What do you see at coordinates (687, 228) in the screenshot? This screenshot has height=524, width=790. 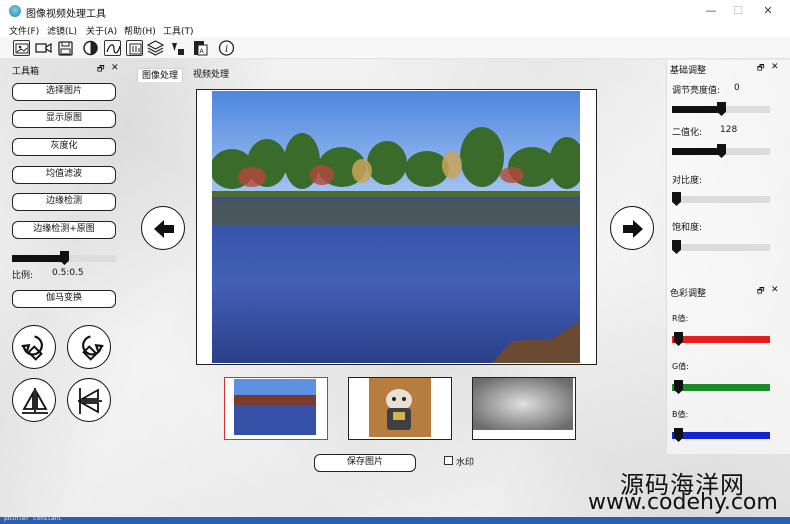 I see `saturation-label: 饱和度:` at bounding box center [687, 228].